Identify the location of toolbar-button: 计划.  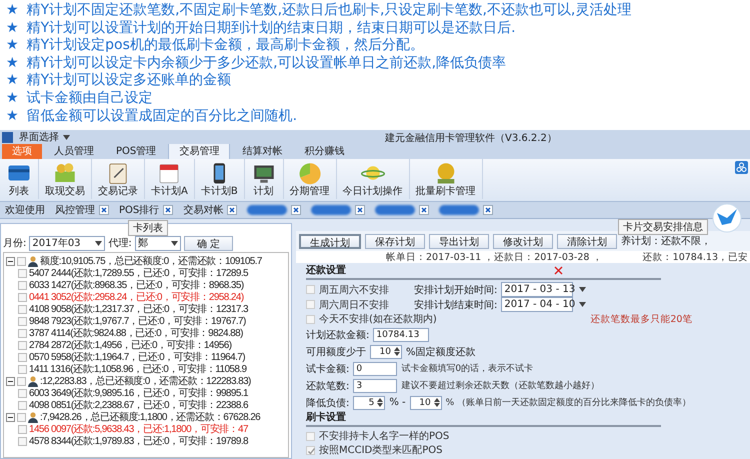
(264, 179).